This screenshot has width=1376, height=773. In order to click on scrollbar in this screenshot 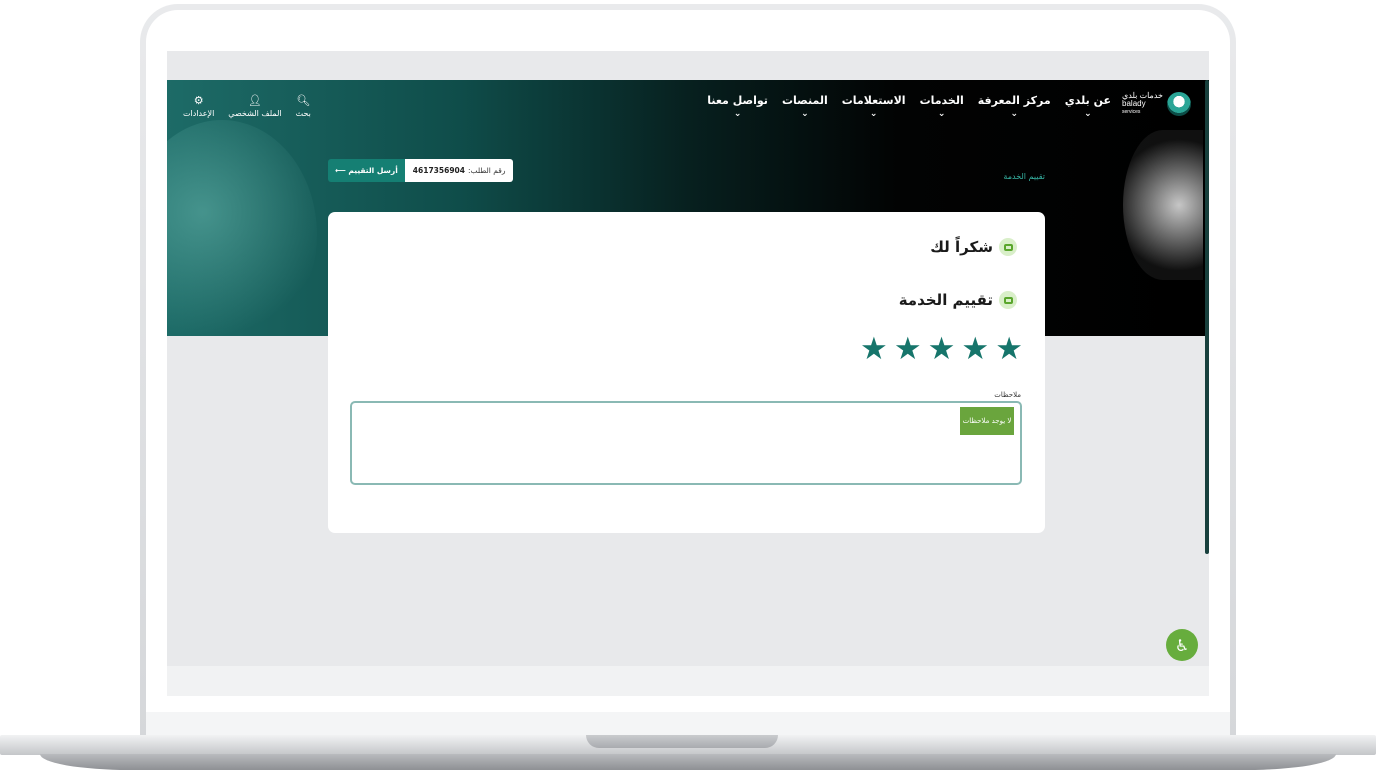, I will do `click(1207, 317)`.